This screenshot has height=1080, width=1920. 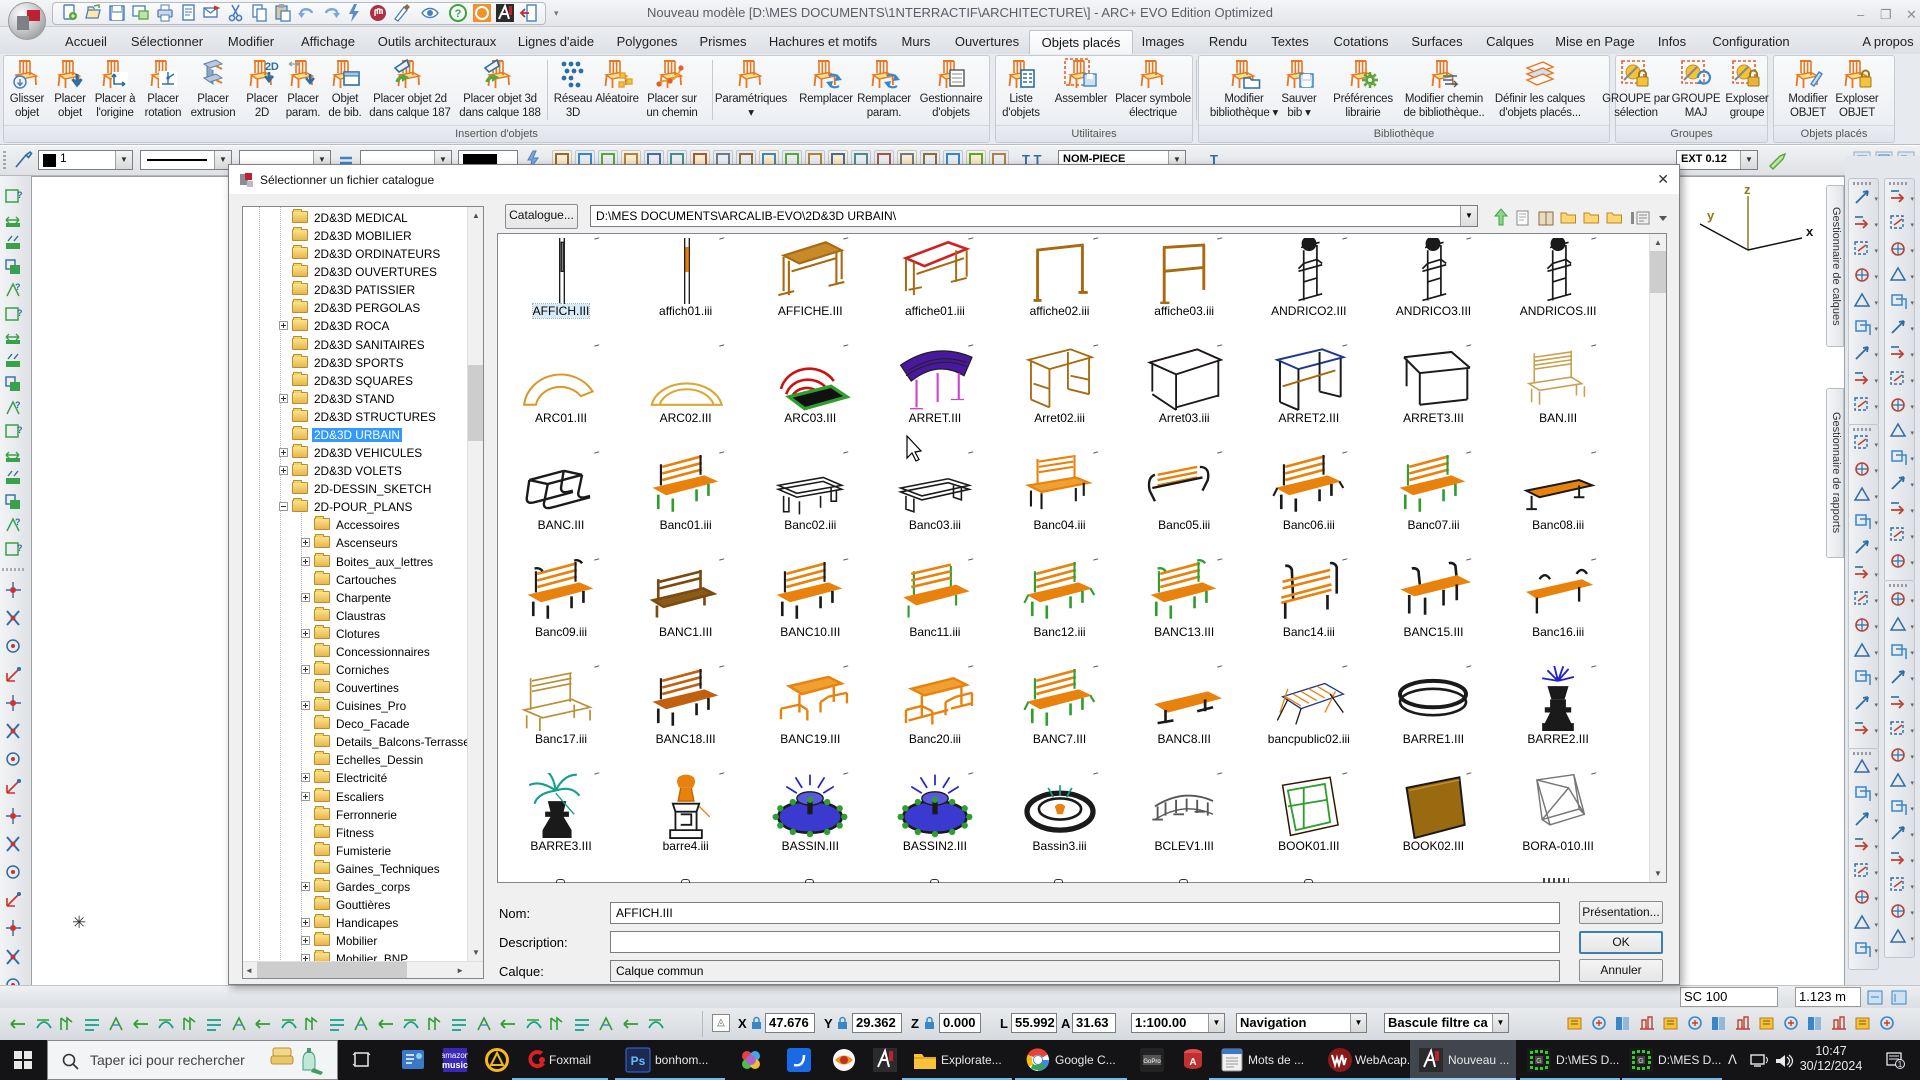 I want to click on svg-text: y, so click(x=1711, y=215).